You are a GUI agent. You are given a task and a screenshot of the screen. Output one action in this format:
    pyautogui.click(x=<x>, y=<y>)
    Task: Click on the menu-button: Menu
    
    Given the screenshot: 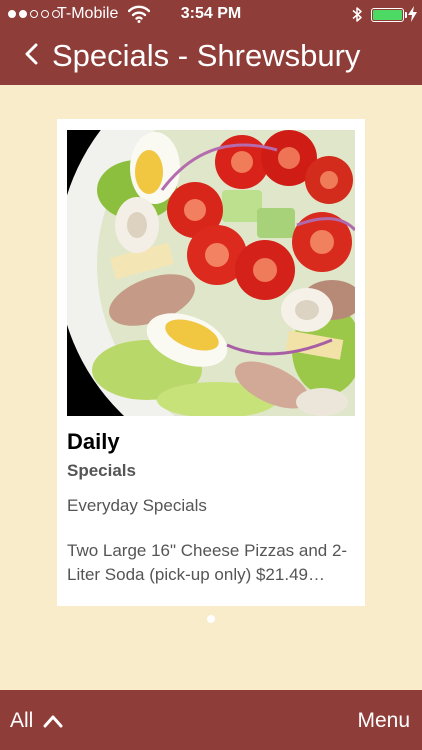 What is the action you would take?
    pyautogui.click(x=383, y=721)
    